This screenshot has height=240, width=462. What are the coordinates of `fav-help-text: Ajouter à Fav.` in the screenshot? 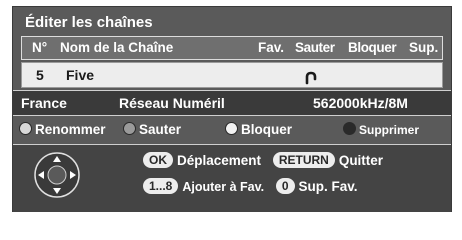 It's located at (223, 187).